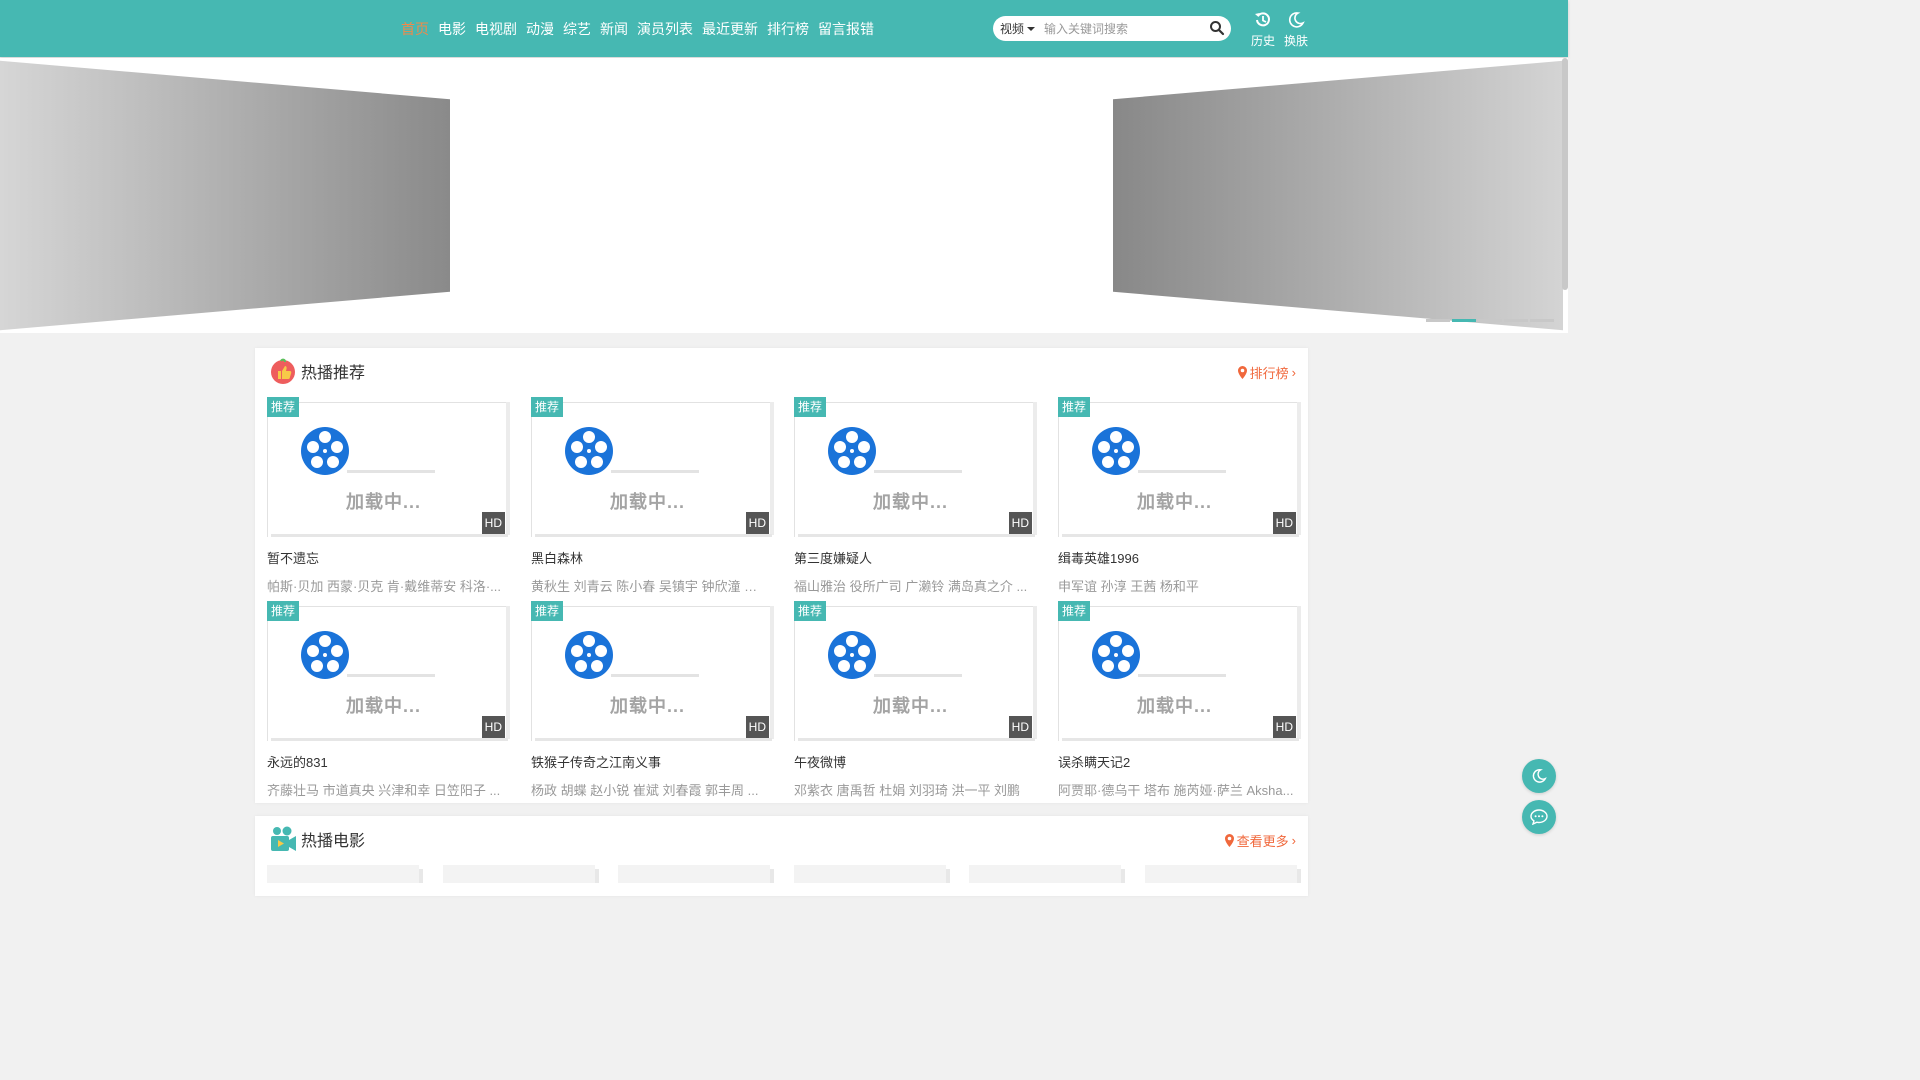 The image size is (1920, 1080). Describe the element at coordinates (652, 761) in the screenshot. I see `movie-title: 铁猴子传奇之江南义事` at that location.